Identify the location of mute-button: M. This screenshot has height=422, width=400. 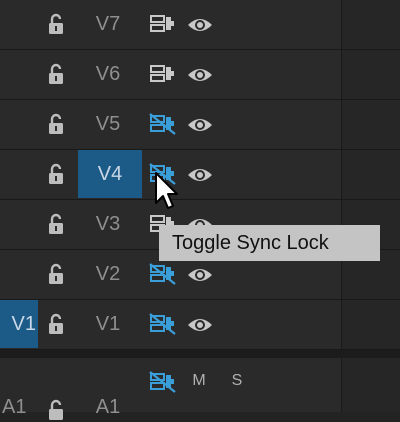
(199, 381).